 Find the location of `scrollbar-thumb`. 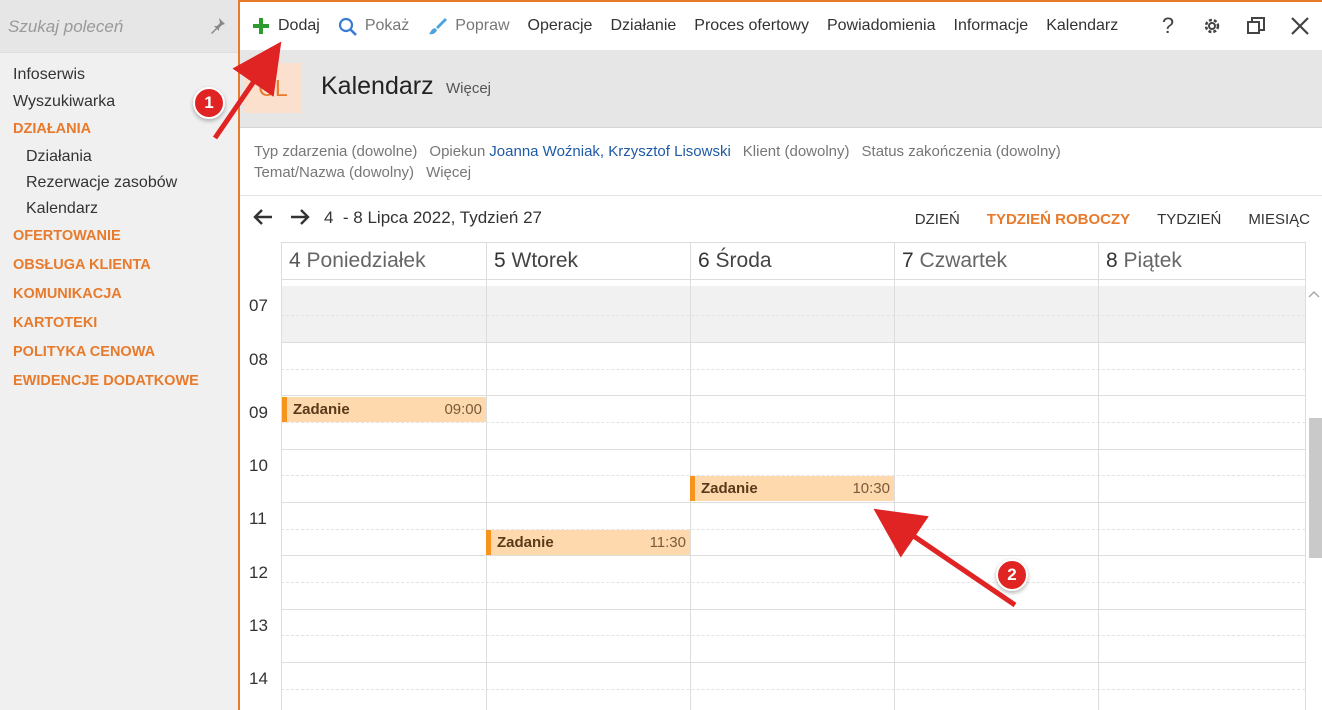

scrollbar-thumb is located at coordinates (1315, 488).